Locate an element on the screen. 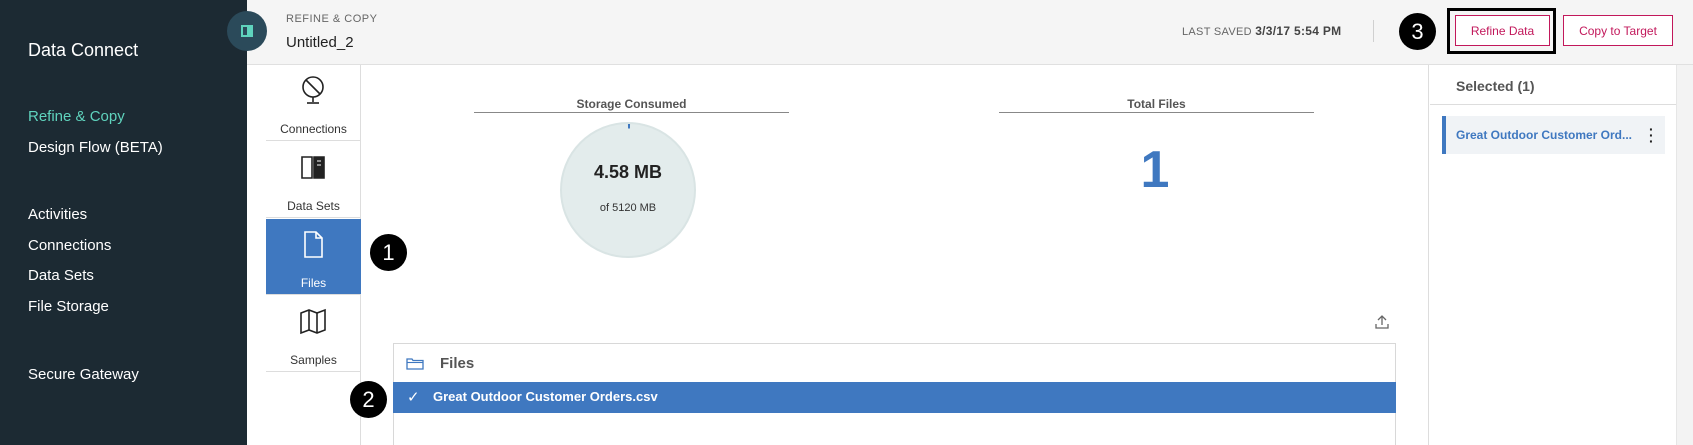 This screenshot has height=445, width=1693. checkmark-icon: ✓ is located at coordinates (413, 397).